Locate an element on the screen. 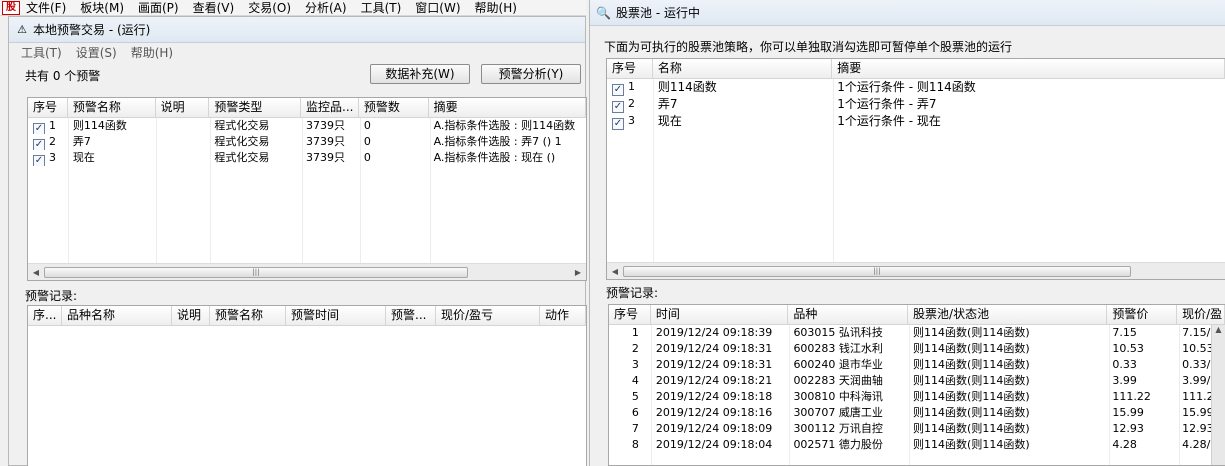  menu-screen: 画面(P) is located at coordinates (158, 8).